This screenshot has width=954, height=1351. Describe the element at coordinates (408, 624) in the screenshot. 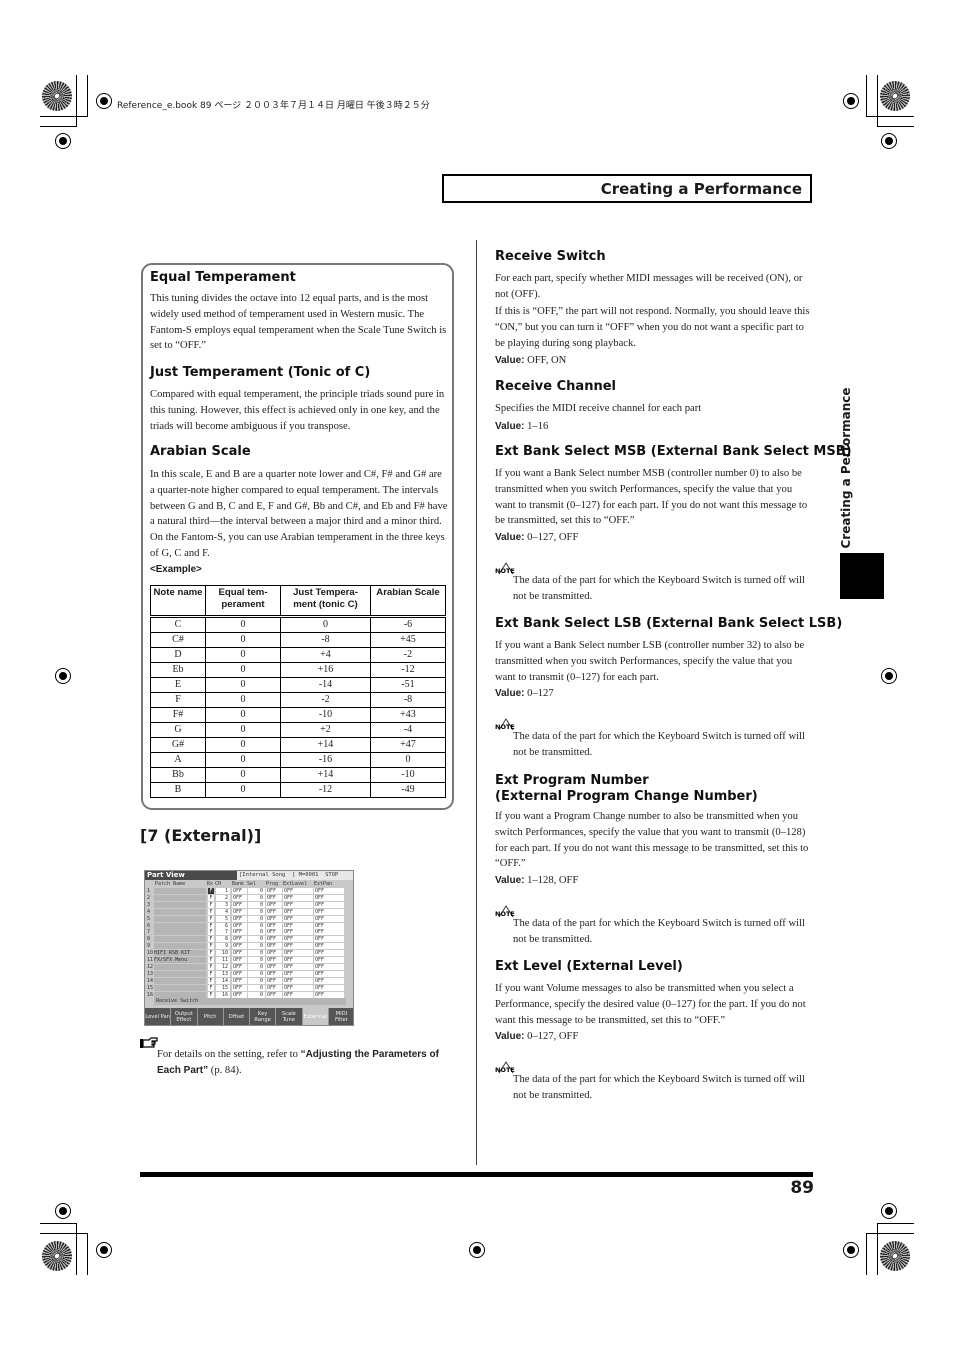

I see `table-cell: -6` at that location.